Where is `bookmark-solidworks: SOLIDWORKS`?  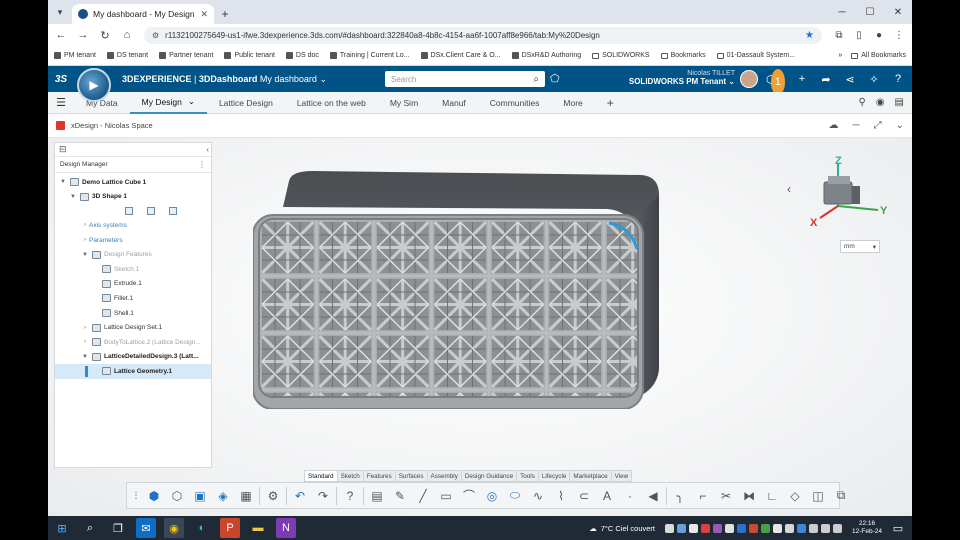
bookmark-solidworks: SOLIDWORKS is located at coordinates (621, 55).